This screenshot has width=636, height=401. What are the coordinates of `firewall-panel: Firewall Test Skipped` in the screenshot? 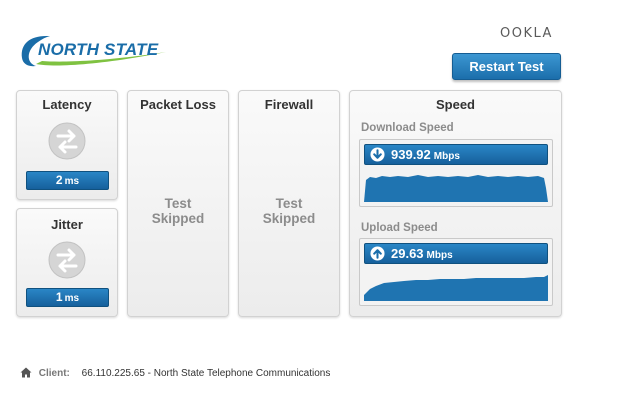 It's located at (289, 203).